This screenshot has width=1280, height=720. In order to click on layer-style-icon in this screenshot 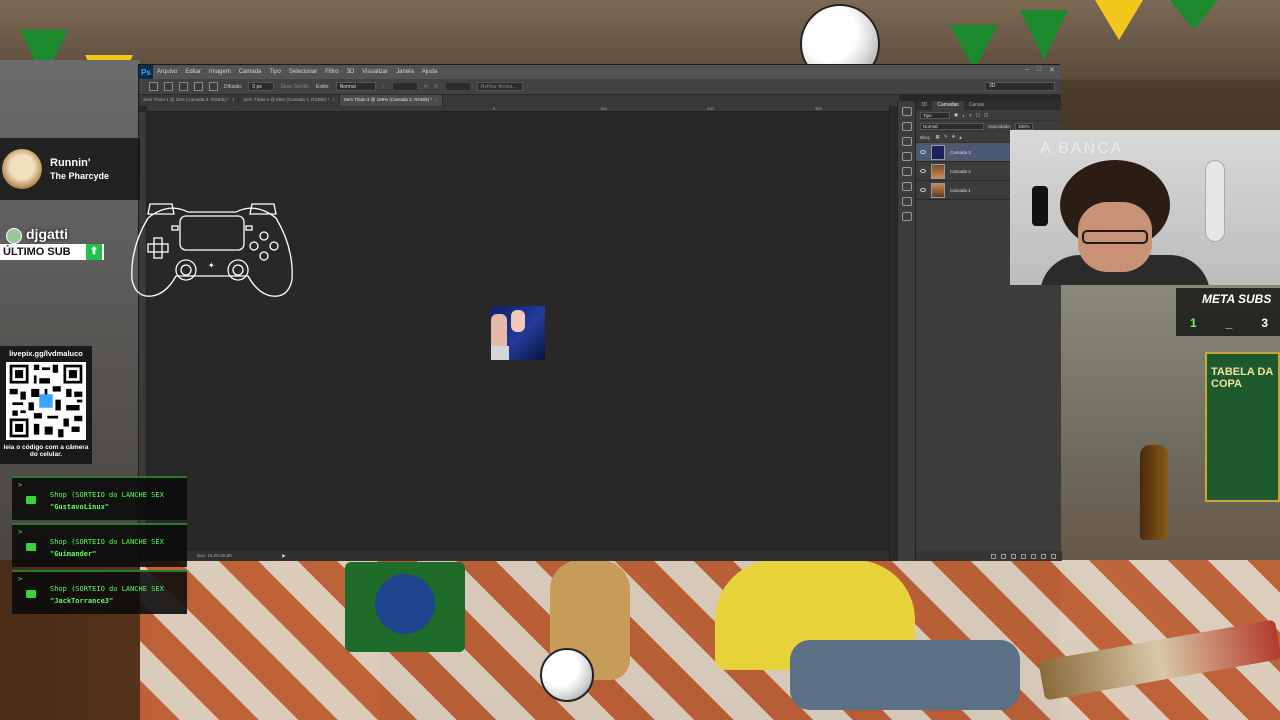, I will do `click(1003, 556)`.